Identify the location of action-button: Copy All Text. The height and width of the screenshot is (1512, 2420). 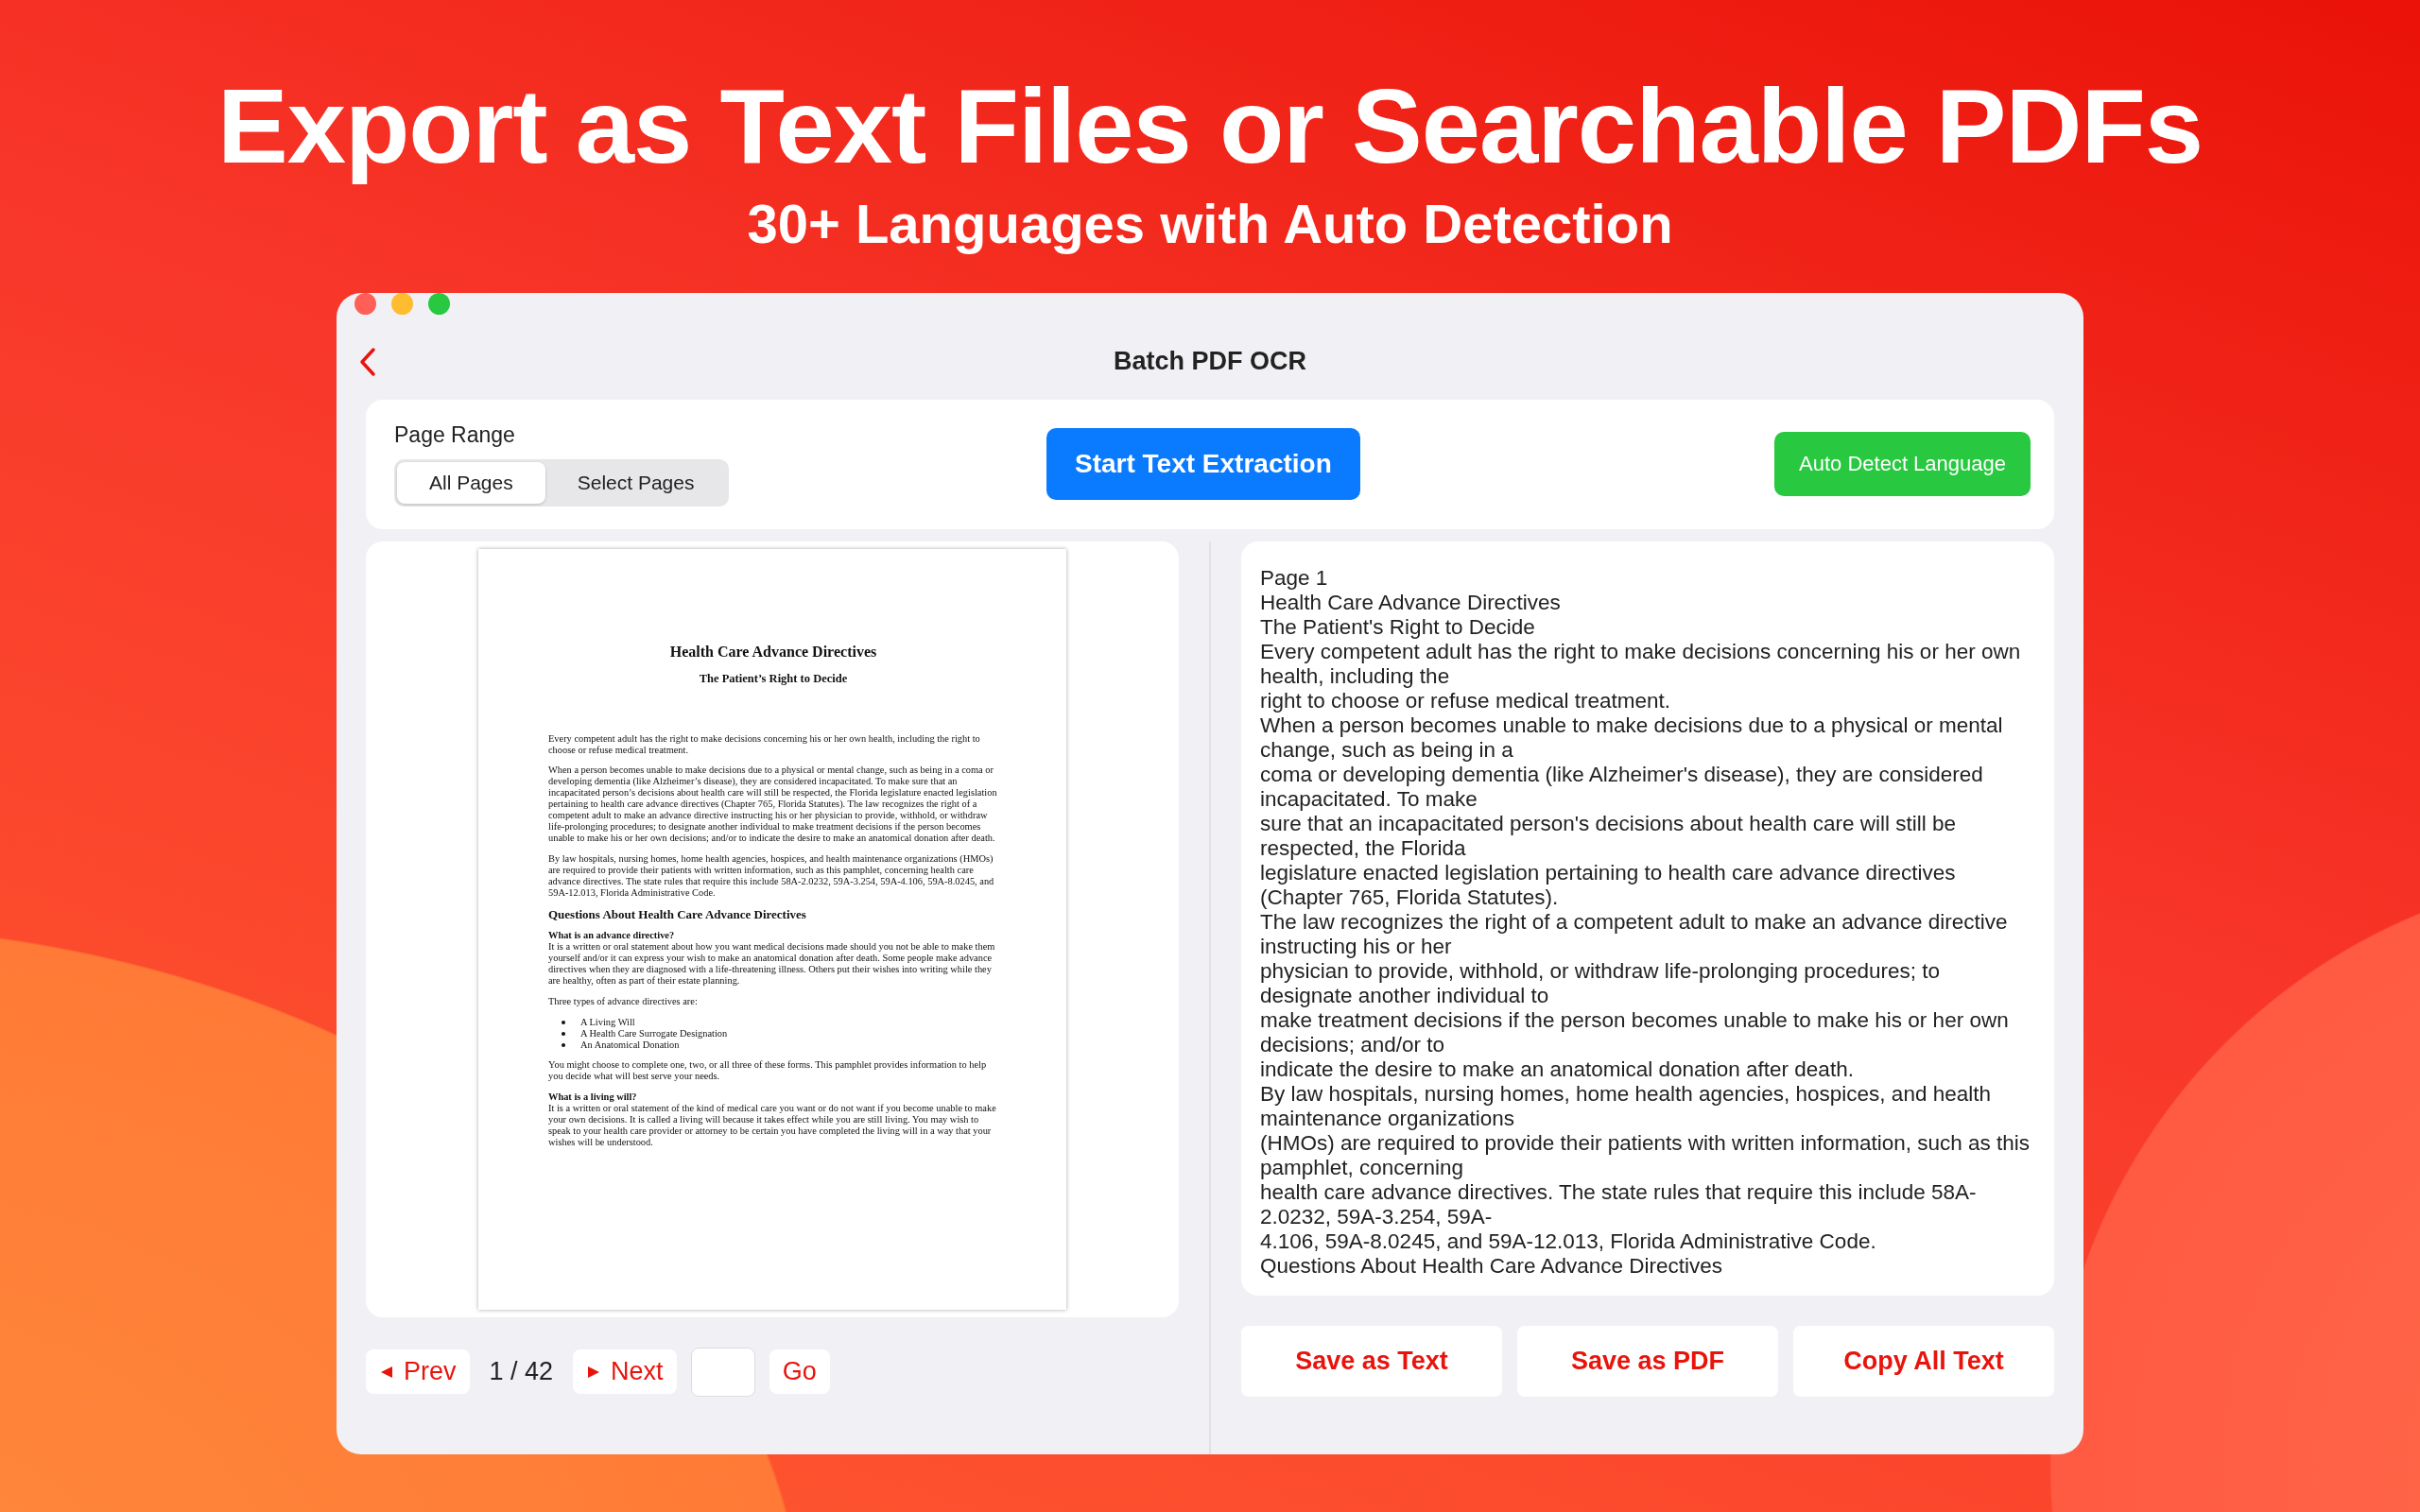
(1923, 1361).